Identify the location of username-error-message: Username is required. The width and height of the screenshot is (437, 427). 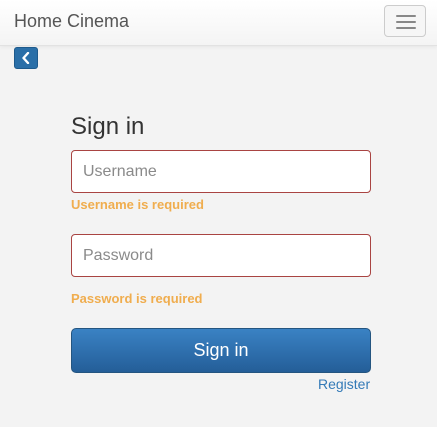
(137, 204).